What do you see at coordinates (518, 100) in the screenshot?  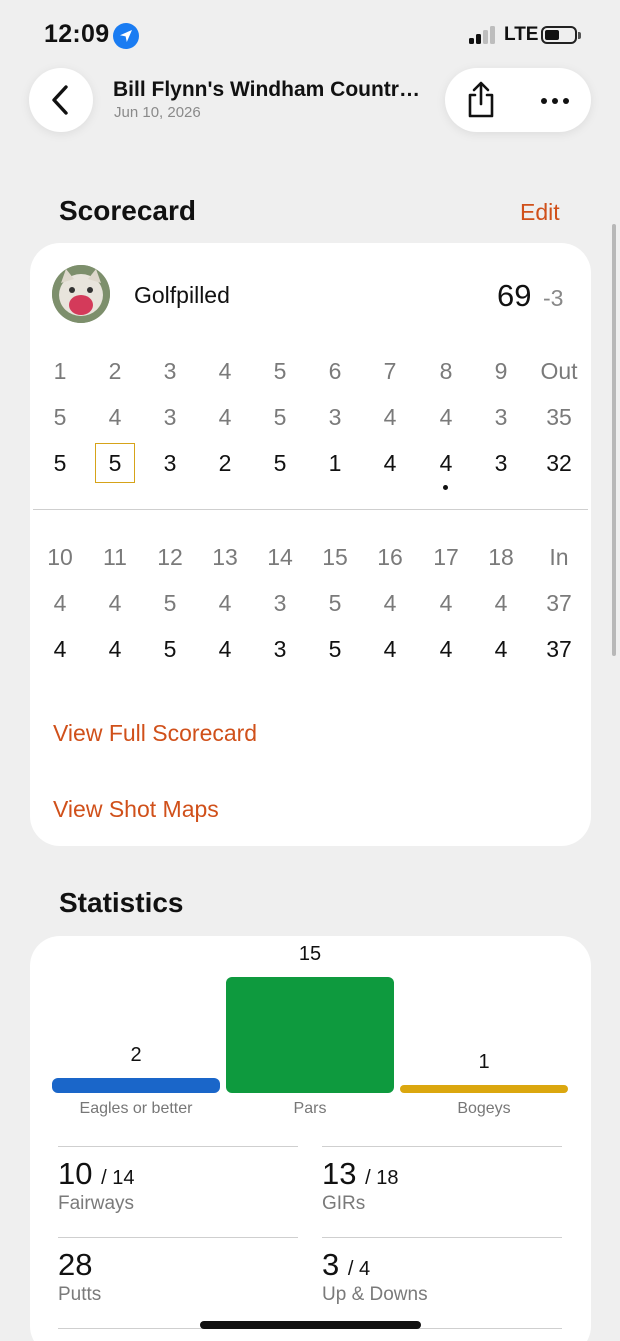 I see `nav-actions` at bounding box center [518, 100].